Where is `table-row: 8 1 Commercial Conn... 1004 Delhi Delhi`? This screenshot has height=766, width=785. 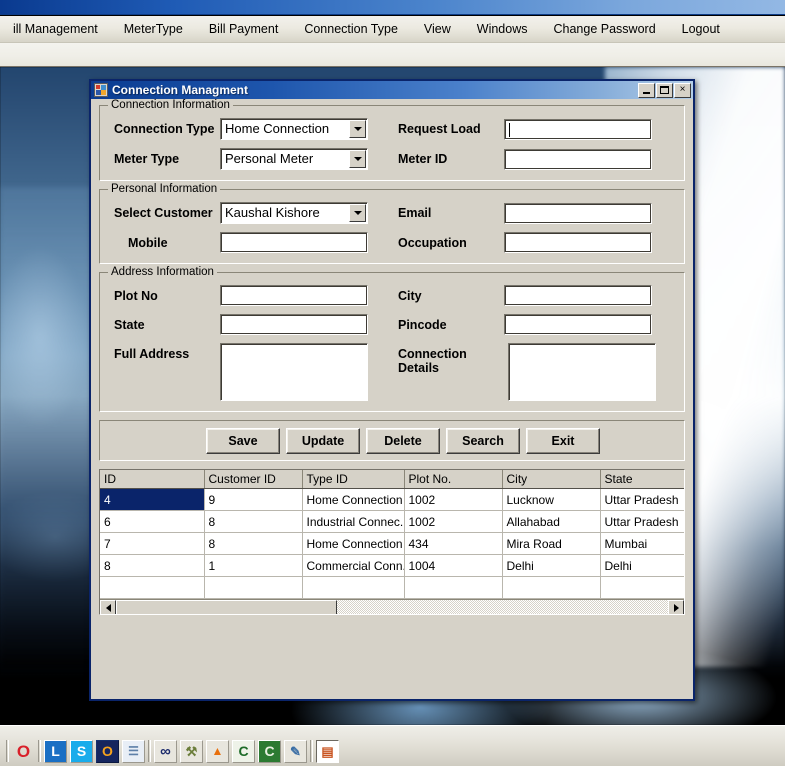
table-row: 8 1 Commercial Conn... 1004 Delhi Delhi is located at coordinates (392, 565).